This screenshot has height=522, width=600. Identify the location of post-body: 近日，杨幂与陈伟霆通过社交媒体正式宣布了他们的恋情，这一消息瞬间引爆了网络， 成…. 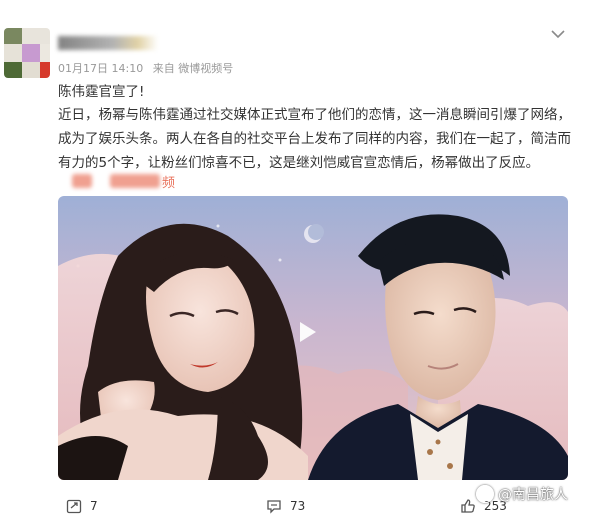
(314, 139).